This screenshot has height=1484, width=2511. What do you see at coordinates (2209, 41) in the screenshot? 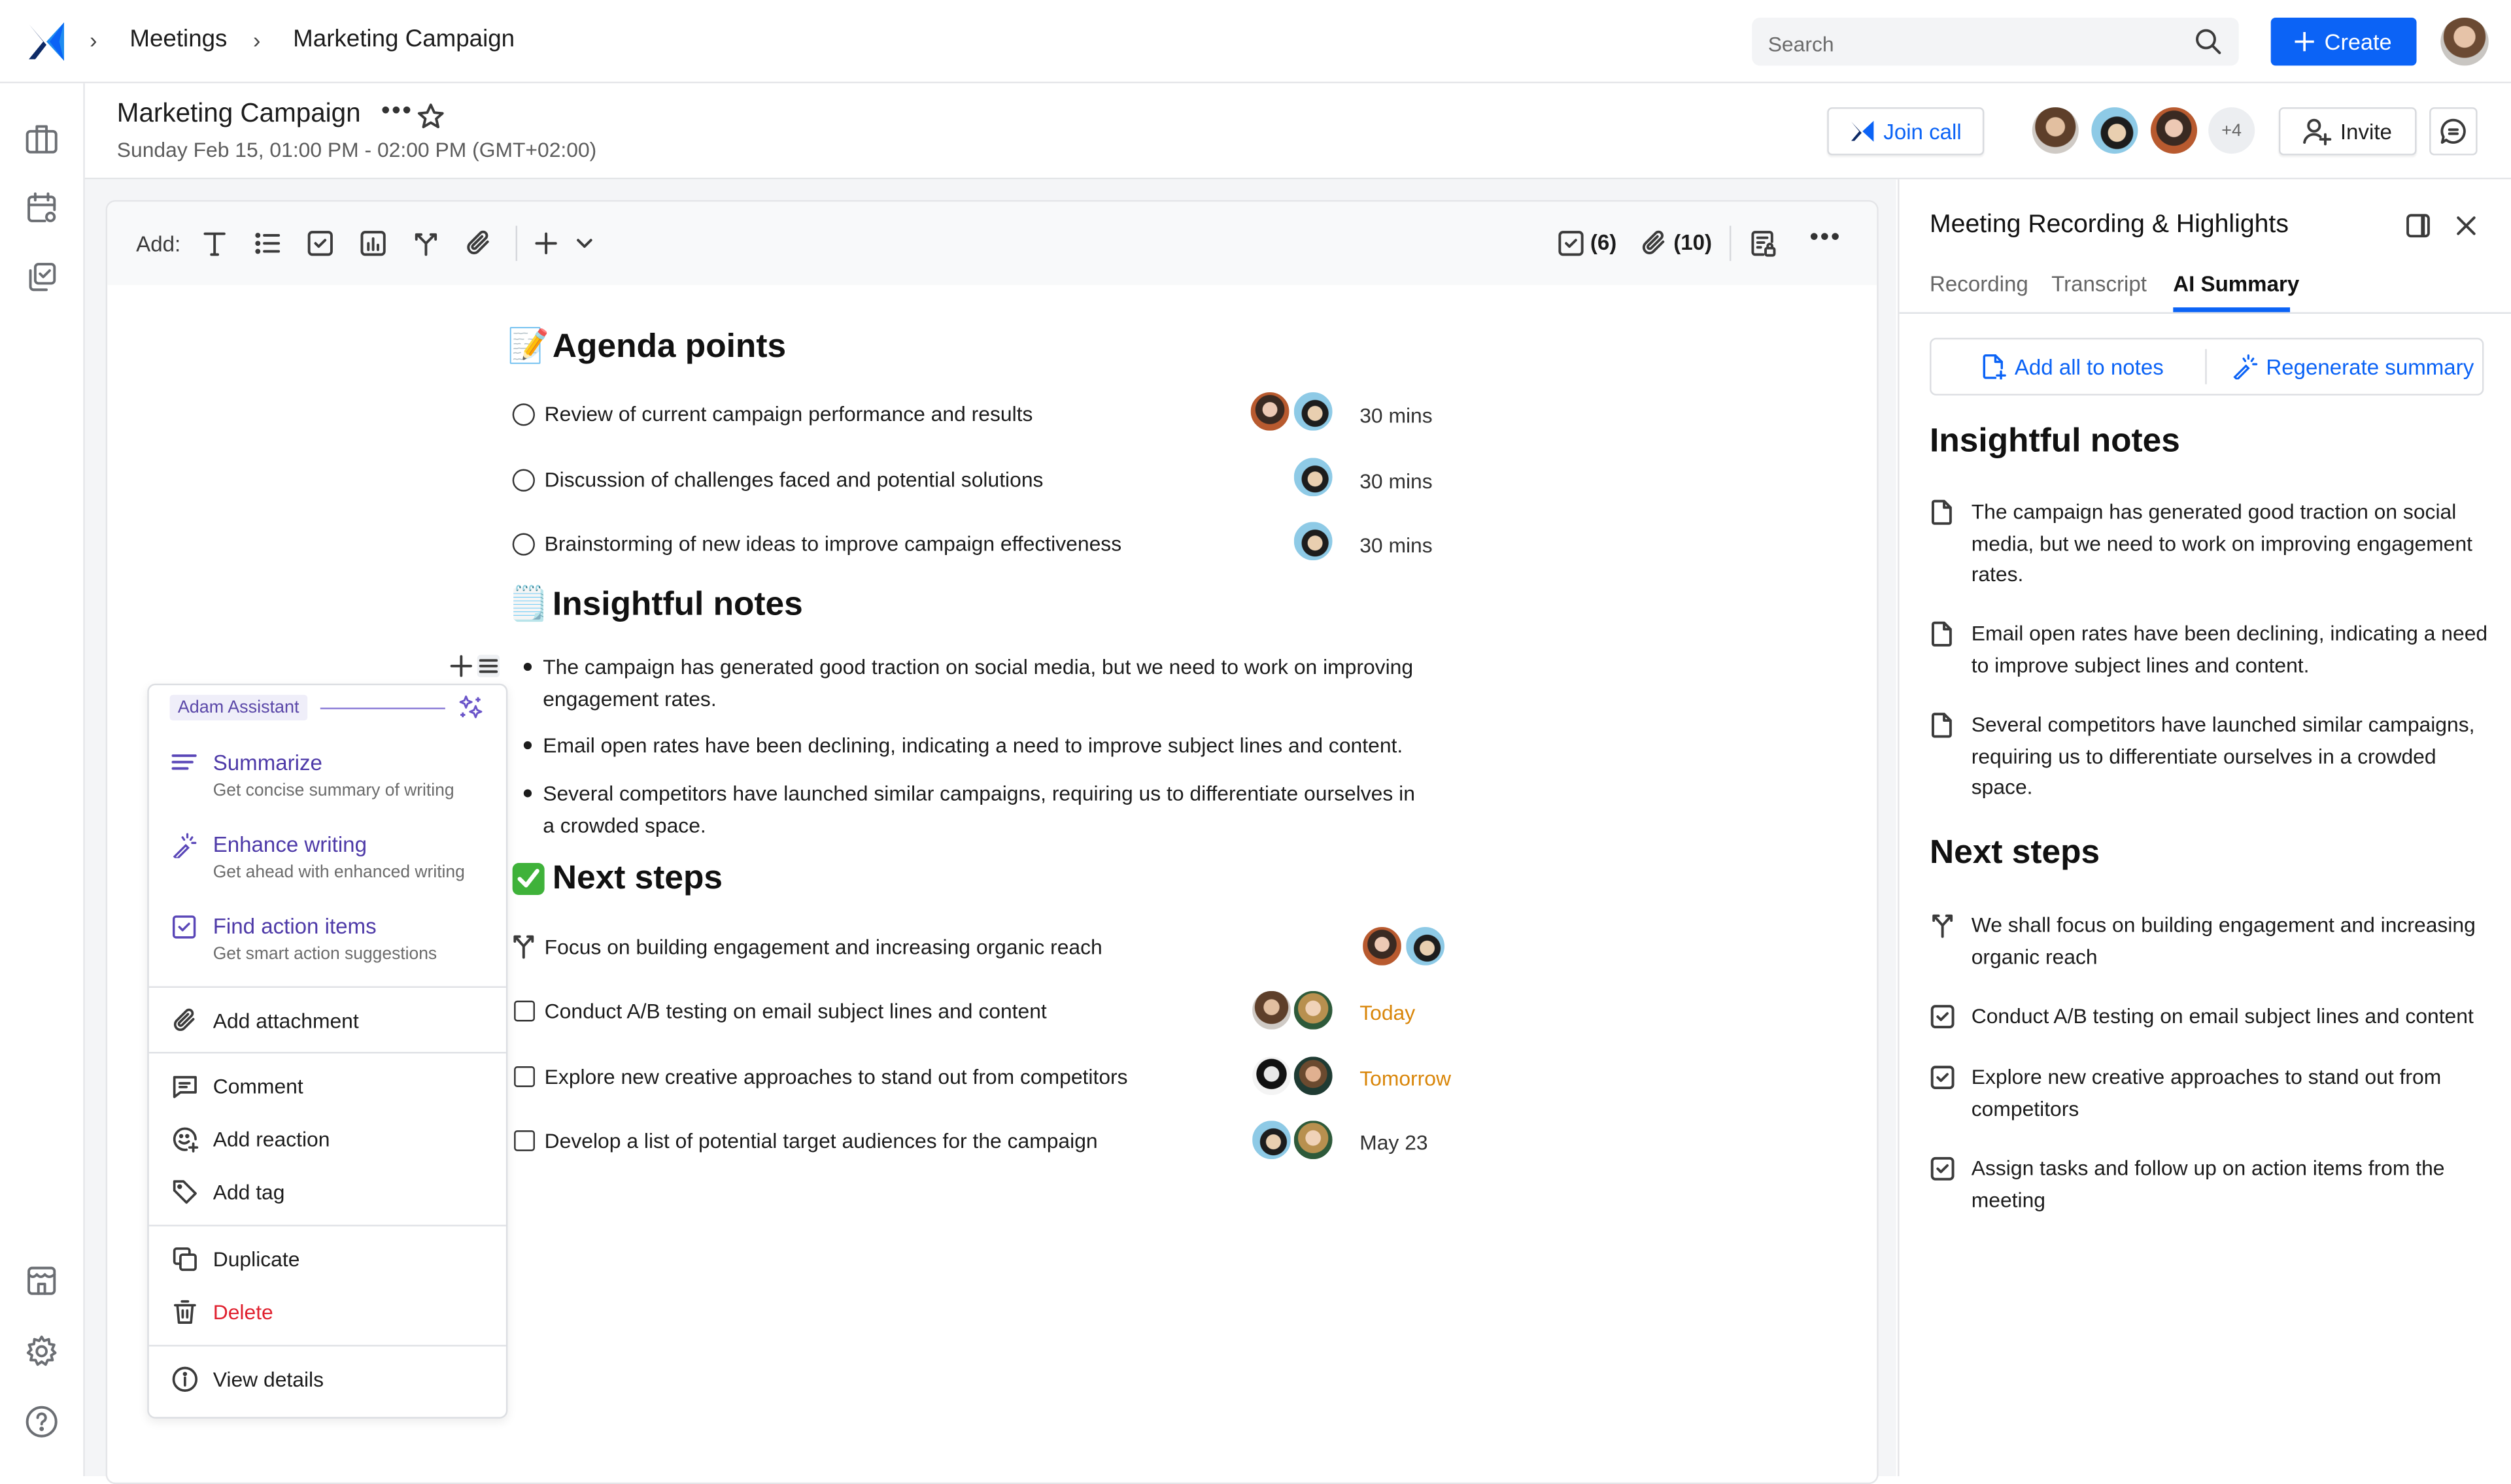
I see `search-icon` at bounding box center [2209, 41].